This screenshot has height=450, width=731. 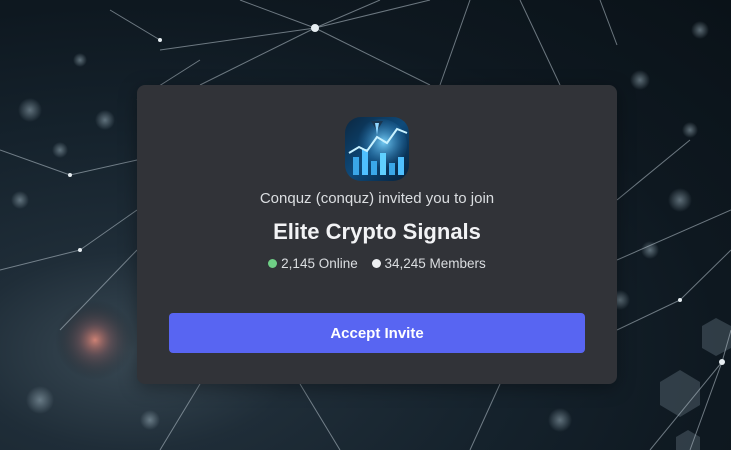 I want to click on accept-invite-button: Accept Invite, so click(x=377, y=333).